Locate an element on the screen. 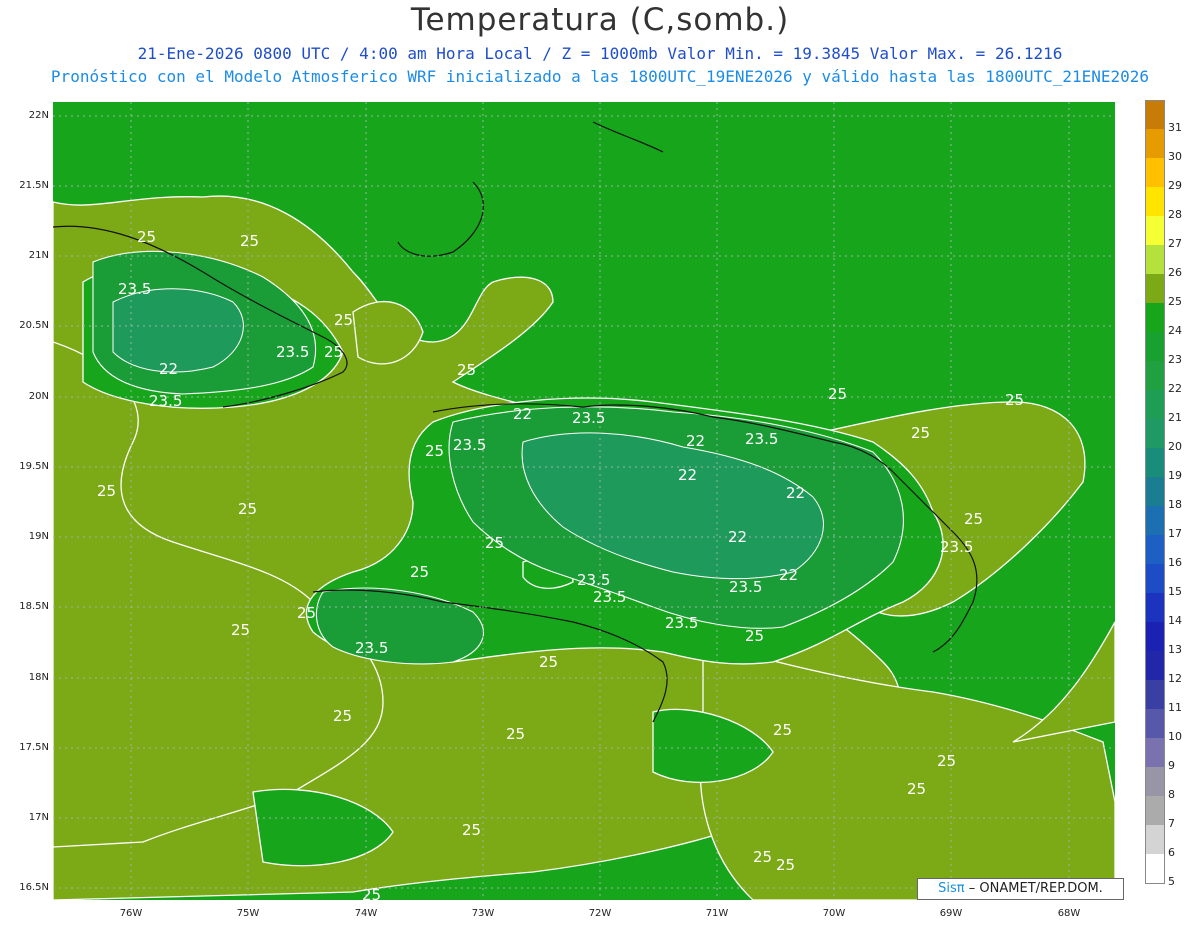  lat-label: 19N is located at coordinates (38, 536).